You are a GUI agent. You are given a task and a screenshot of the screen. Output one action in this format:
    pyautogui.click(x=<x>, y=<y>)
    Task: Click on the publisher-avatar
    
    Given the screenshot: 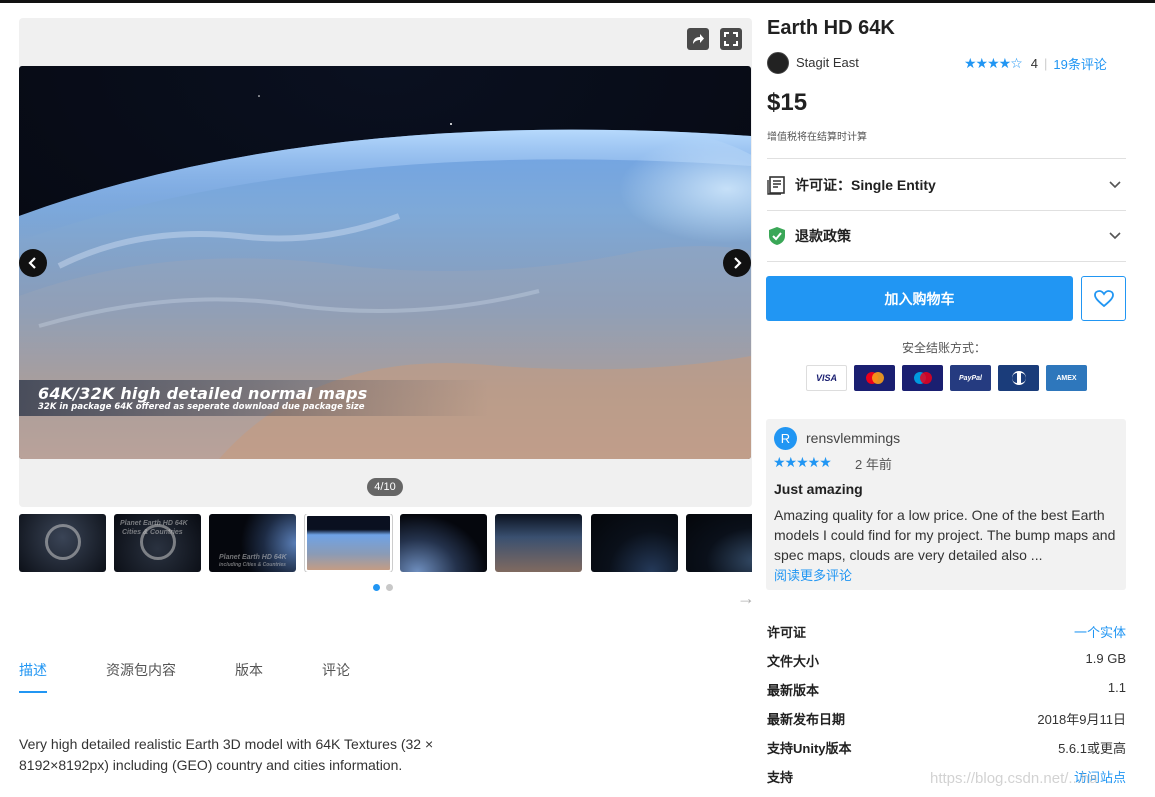 What is the action you would take?
    pyautogui.click(x=778, y=63)
    